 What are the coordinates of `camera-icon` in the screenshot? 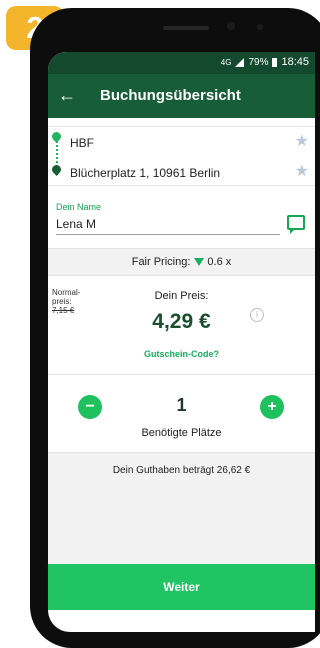 It's located at (231, 26).